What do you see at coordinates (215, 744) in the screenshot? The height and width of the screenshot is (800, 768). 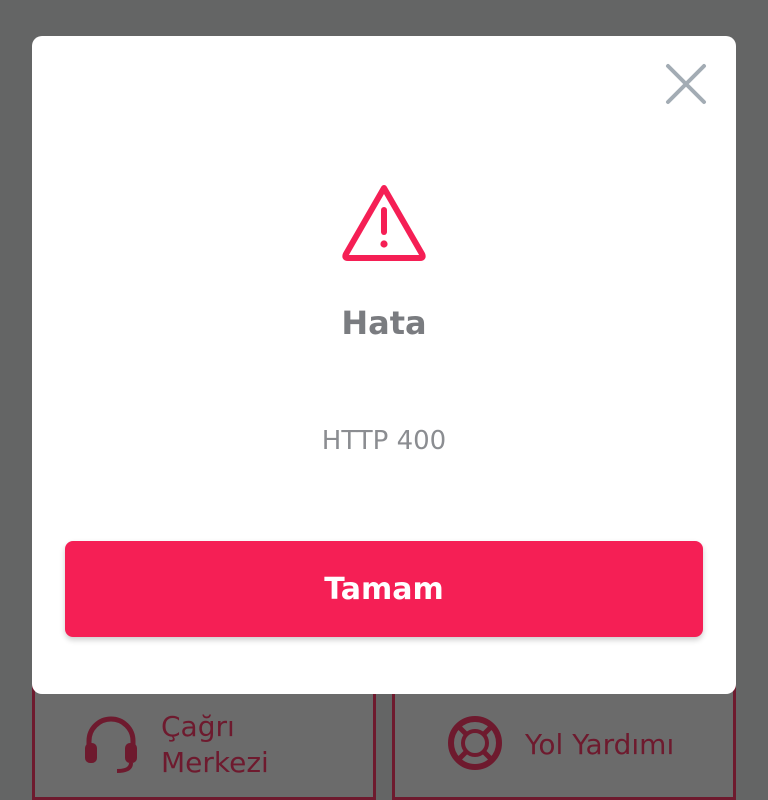 I see `call-center-label: Çağrı Merkezi` at bounding box center [215, 744].